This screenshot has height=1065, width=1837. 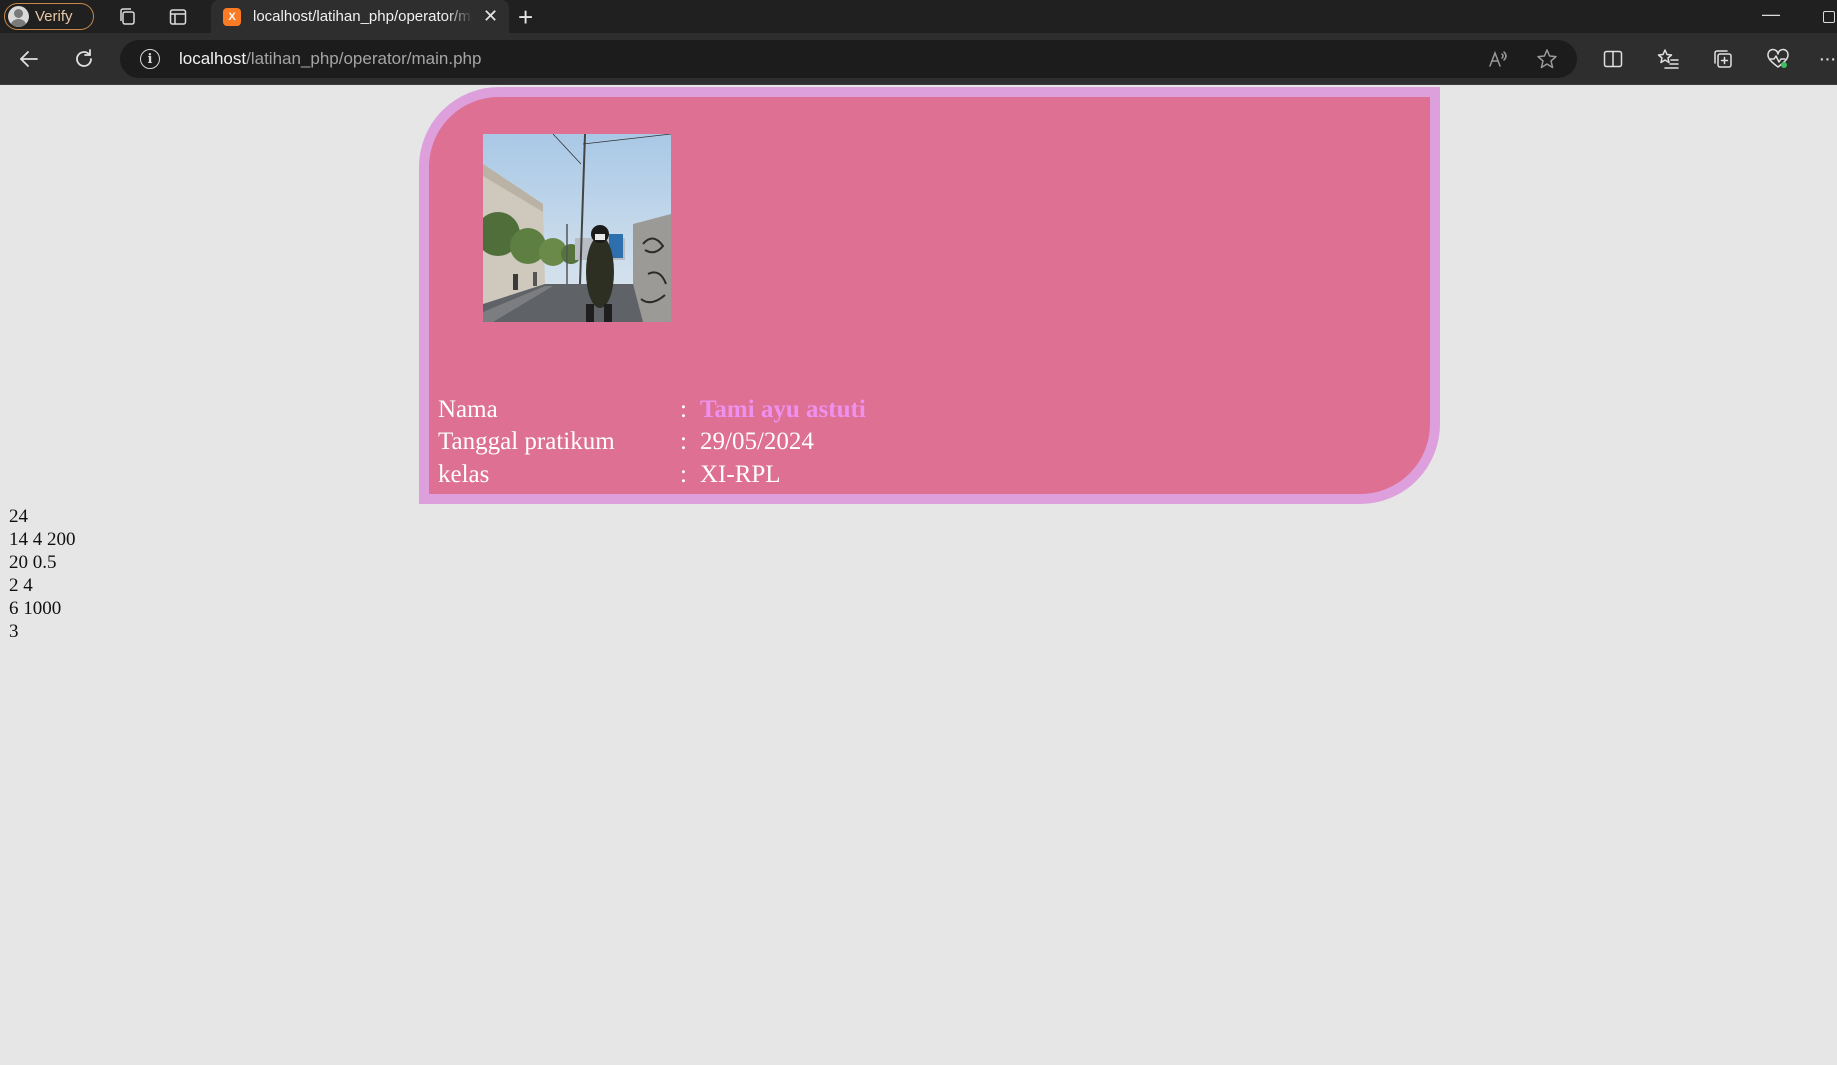 I want to click on value-tanggal-pratikum: 29/05/2024, so click(x=757, y=442).